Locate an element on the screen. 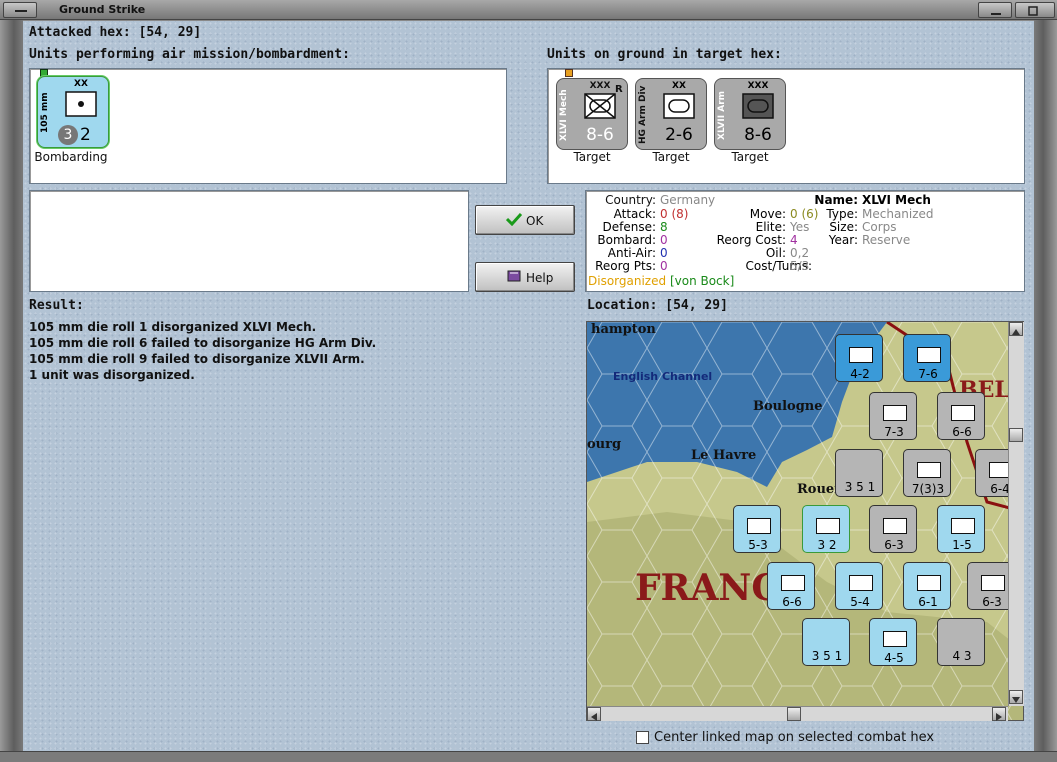 Image resolution: width=1057 pixels, height=762 pixels. ground-unit-counter-xlvi-mech: XLVI Mech XXX R 8-6 is located at coordinates (592, 114).